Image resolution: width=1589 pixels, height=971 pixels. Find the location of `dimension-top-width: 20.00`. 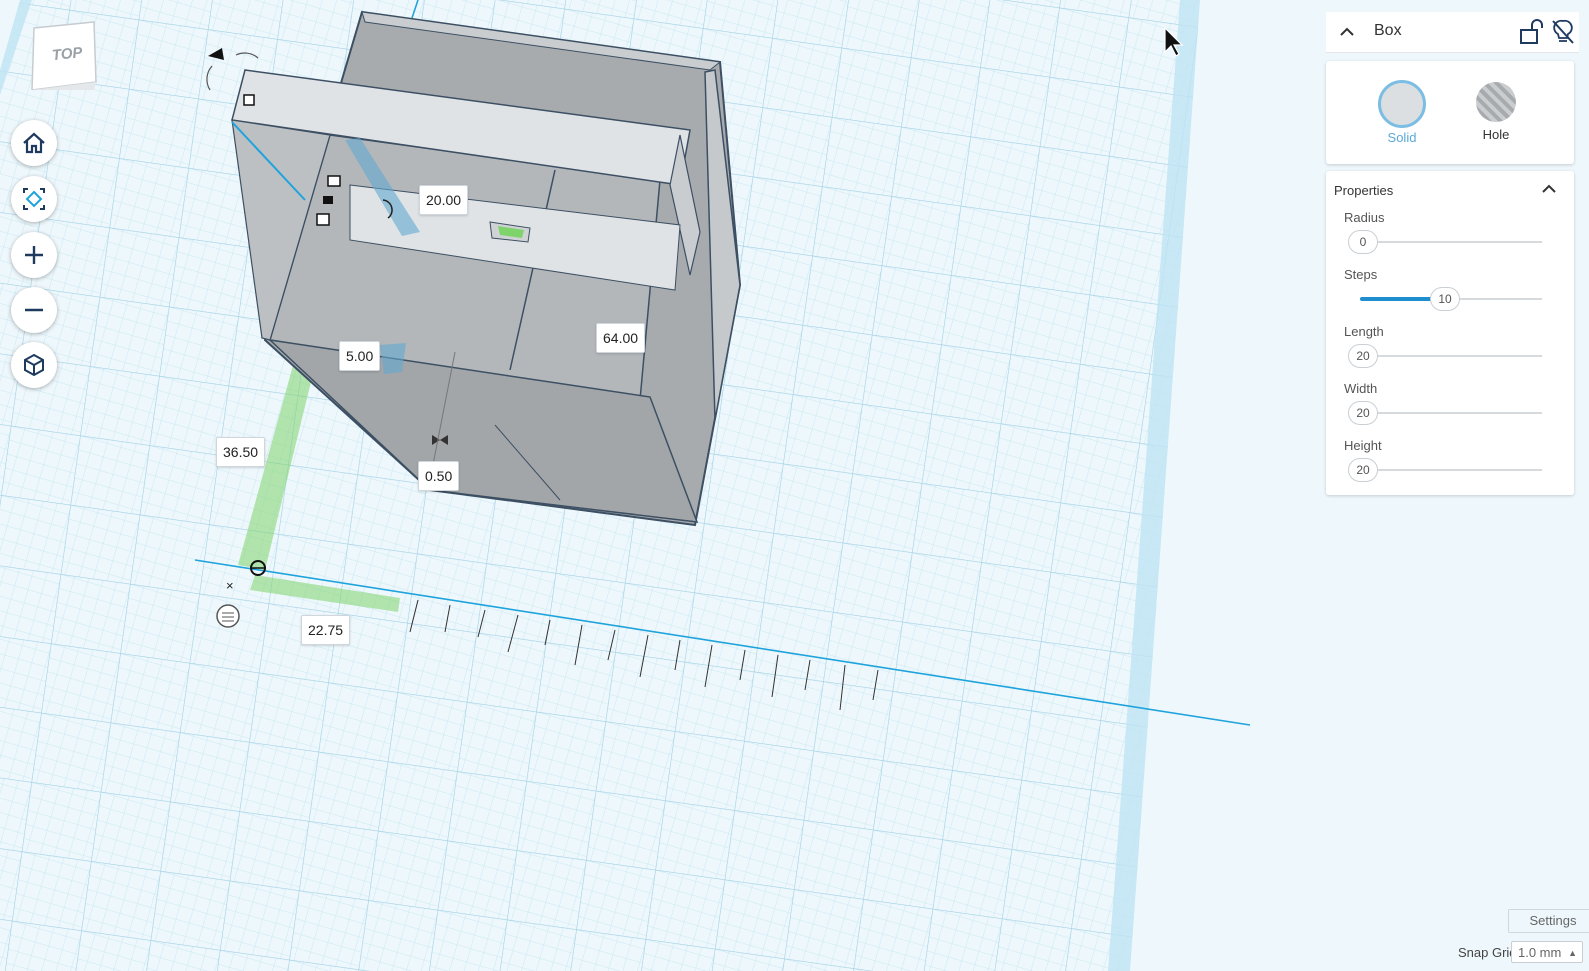

dimension-top-width: 20.00 is located at coordinates (444, 200).